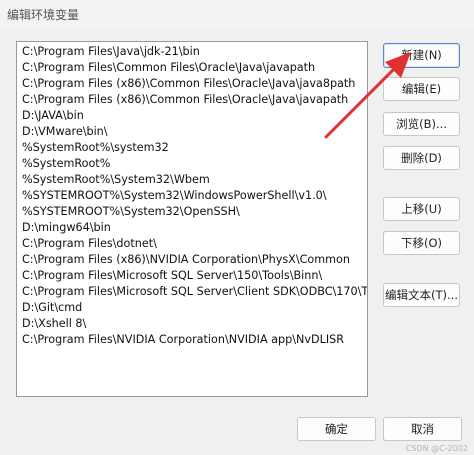 The width and height of the screenshot is (474, 455). What do you see at coordinates (422, 429) in the screenshot?
I see `cancel-button: 取消` at bounding box center [422, 429].